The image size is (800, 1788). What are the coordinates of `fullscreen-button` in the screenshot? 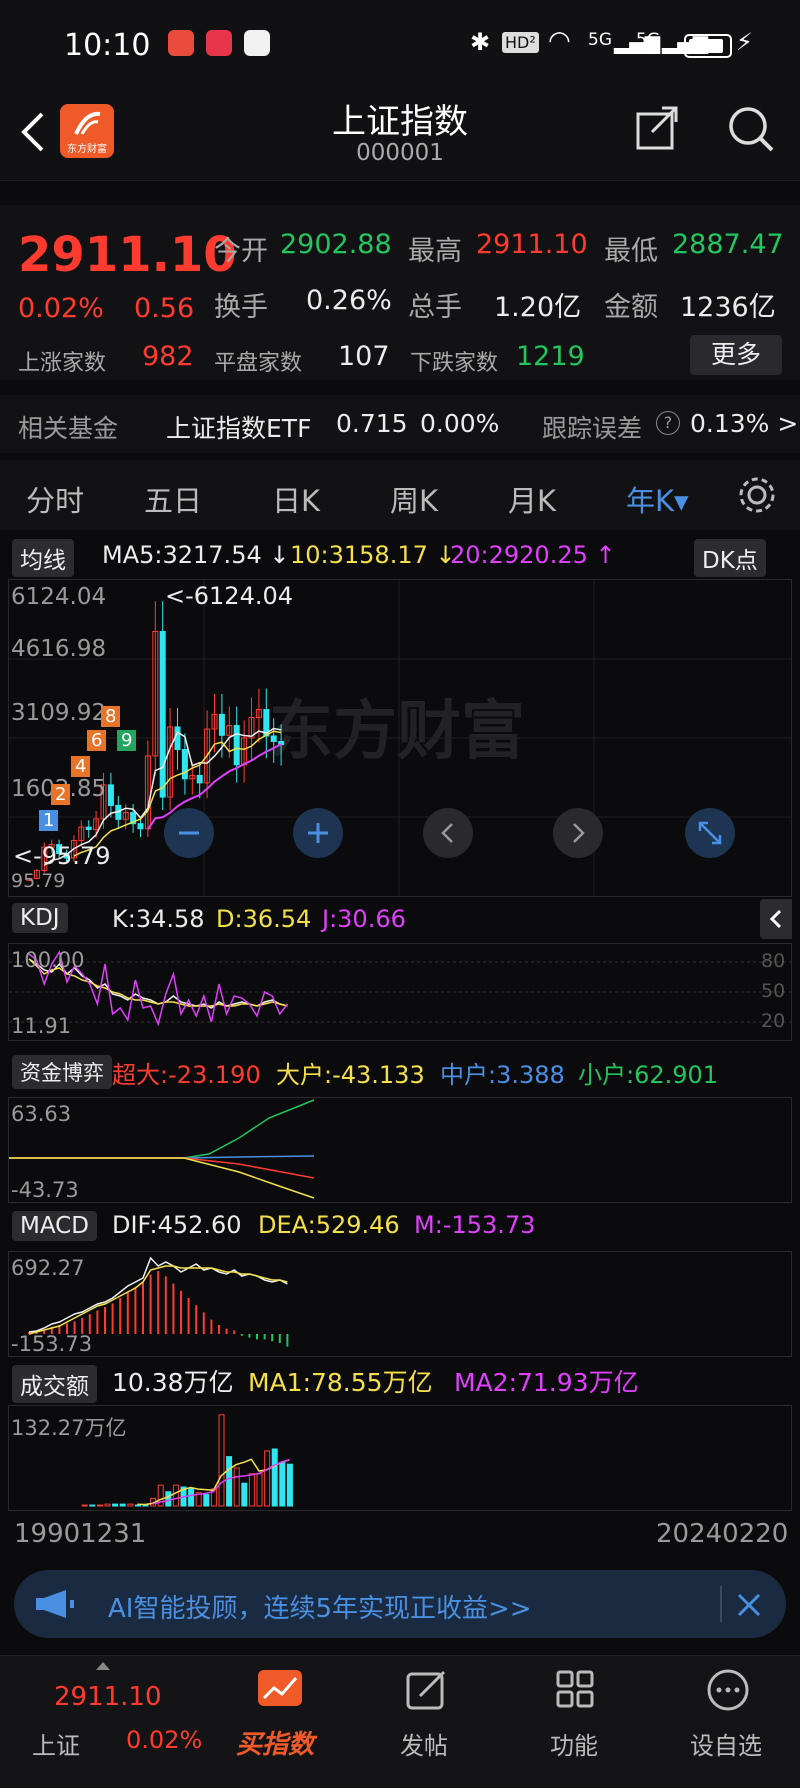 It's located at (710, 833).